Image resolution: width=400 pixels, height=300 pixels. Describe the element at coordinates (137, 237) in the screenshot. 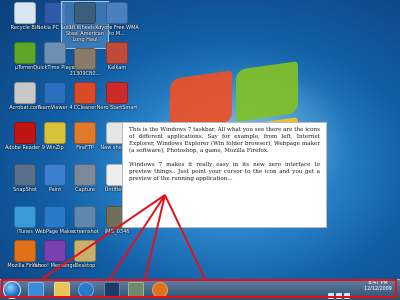

I see `arrow-to-webpage-maker` at that location.